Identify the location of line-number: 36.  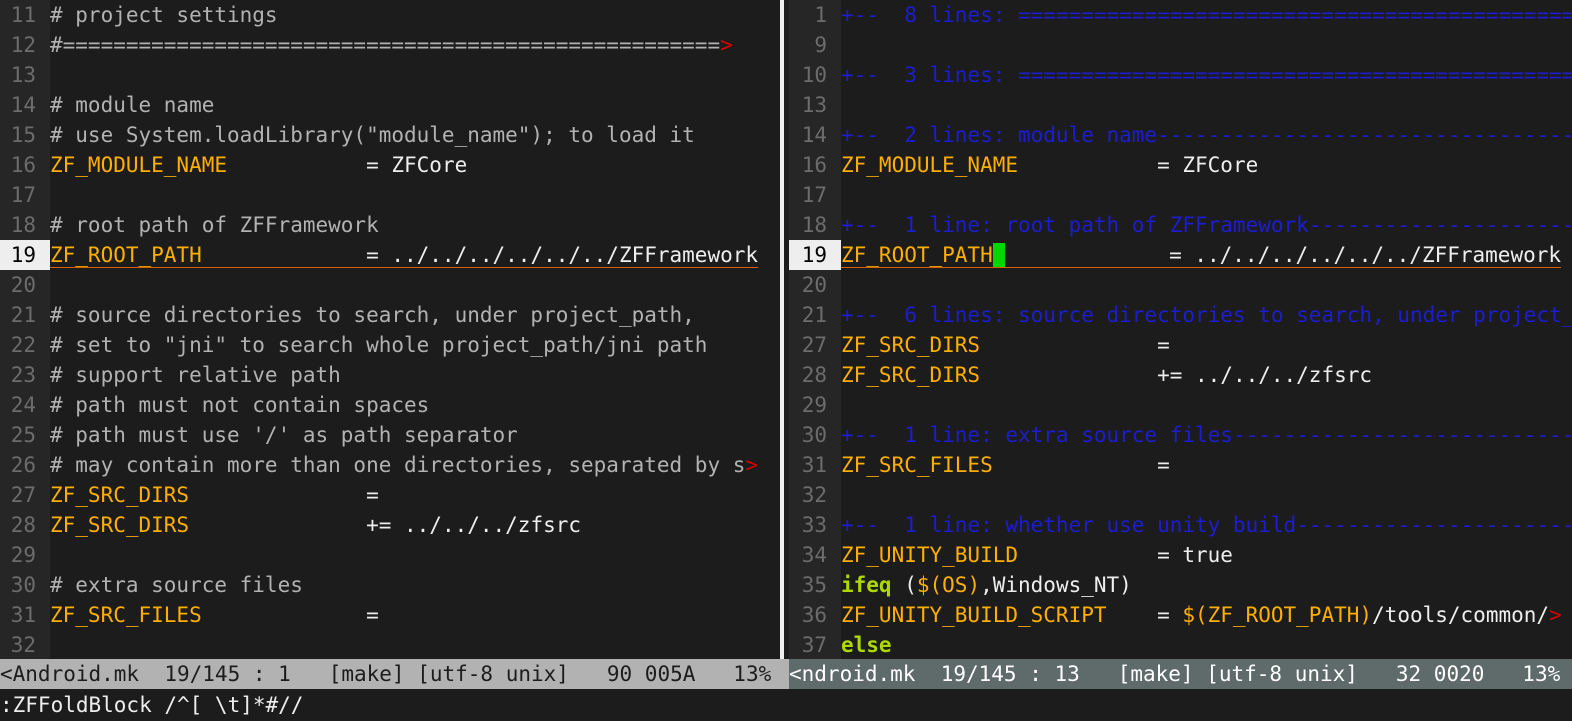
(815, 615).